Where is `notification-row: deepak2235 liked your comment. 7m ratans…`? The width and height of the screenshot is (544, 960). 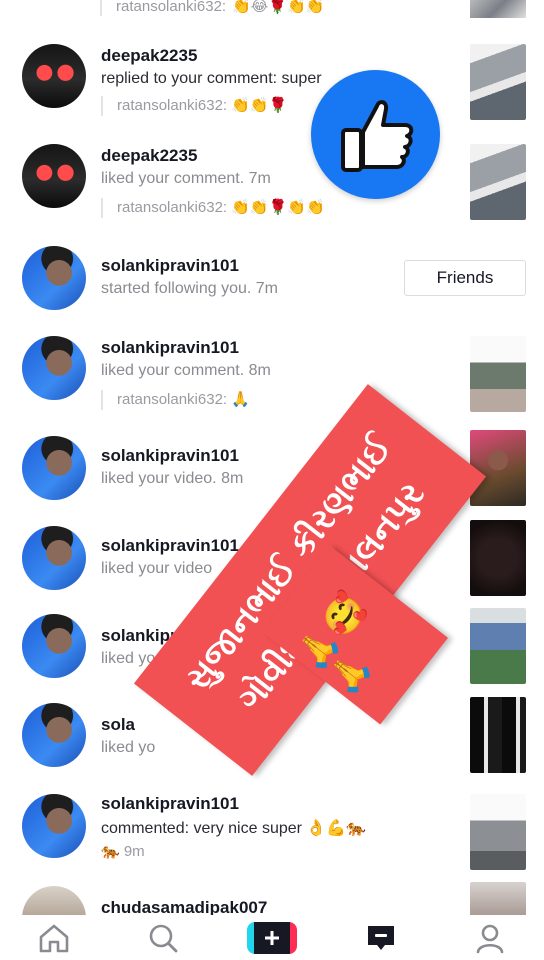 notification-row: deepak2235 liked your comment. 7m ratans… is located at coordinates (272, 185).